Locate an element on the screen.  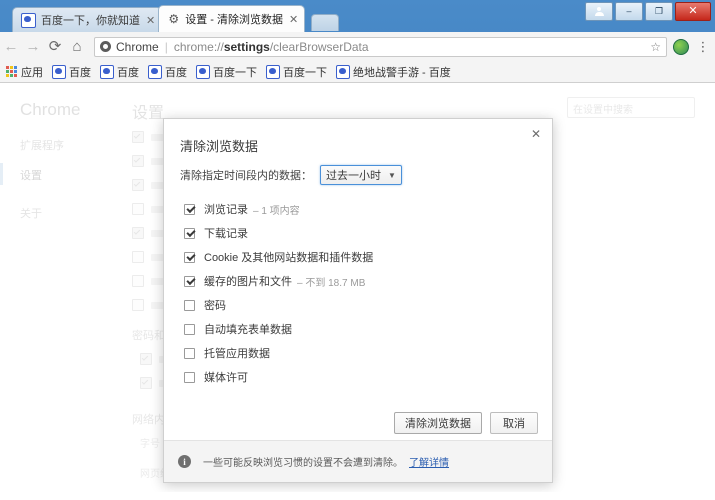
dialog-actions: 清除浏览数据 取消 is located at coordinates (466, 423).